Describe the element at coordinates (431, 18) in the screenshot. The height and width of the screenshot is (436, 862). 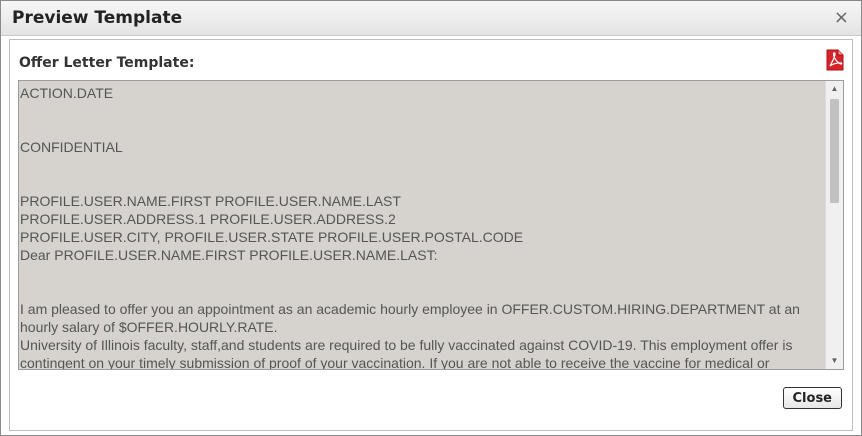
I see `dialog-titlebar: Preview Template ×` at that location.